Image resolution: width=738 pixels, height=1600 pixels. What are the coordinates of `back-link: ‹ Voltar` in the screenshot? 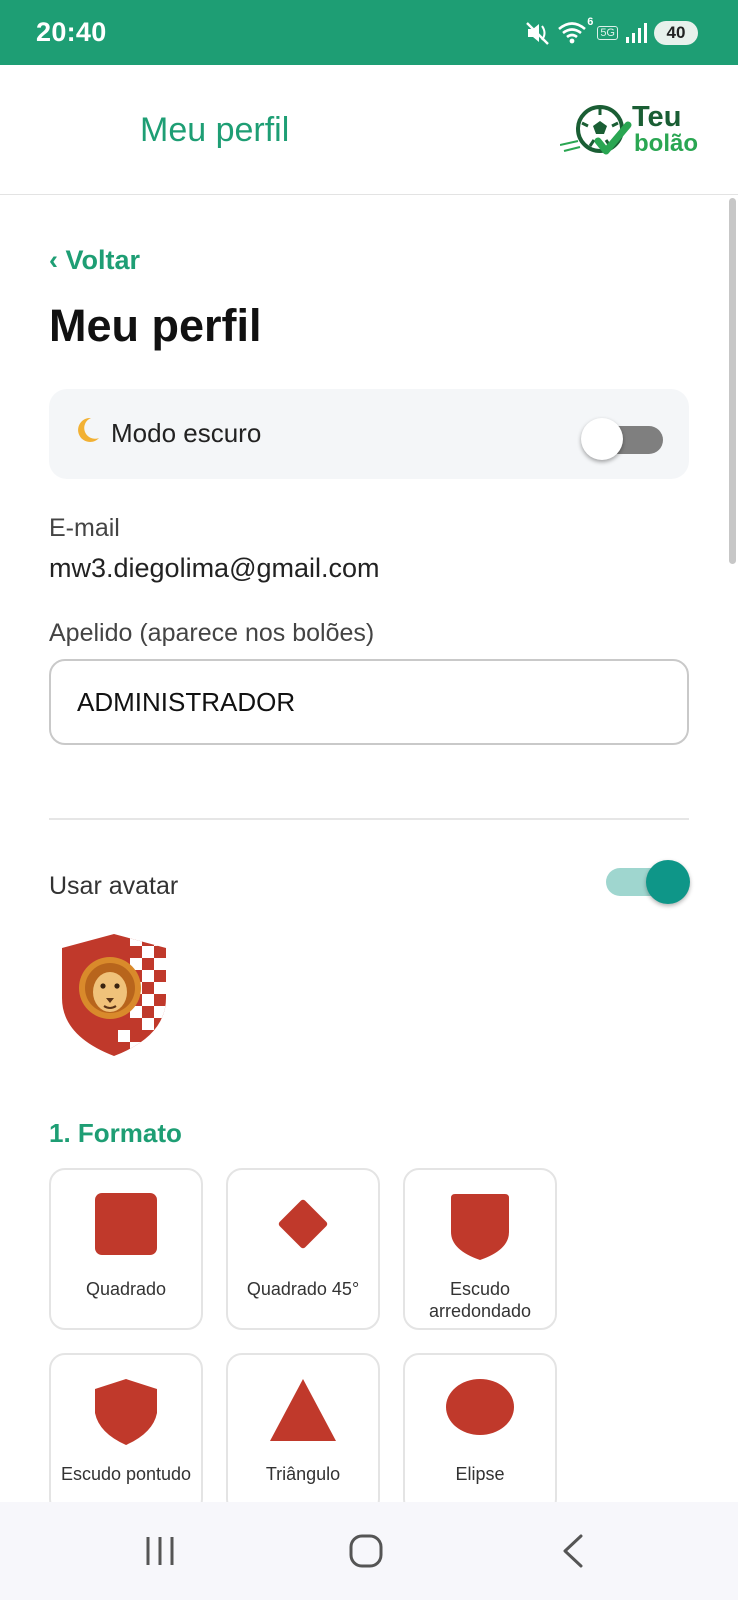 It's located at (94, 260).